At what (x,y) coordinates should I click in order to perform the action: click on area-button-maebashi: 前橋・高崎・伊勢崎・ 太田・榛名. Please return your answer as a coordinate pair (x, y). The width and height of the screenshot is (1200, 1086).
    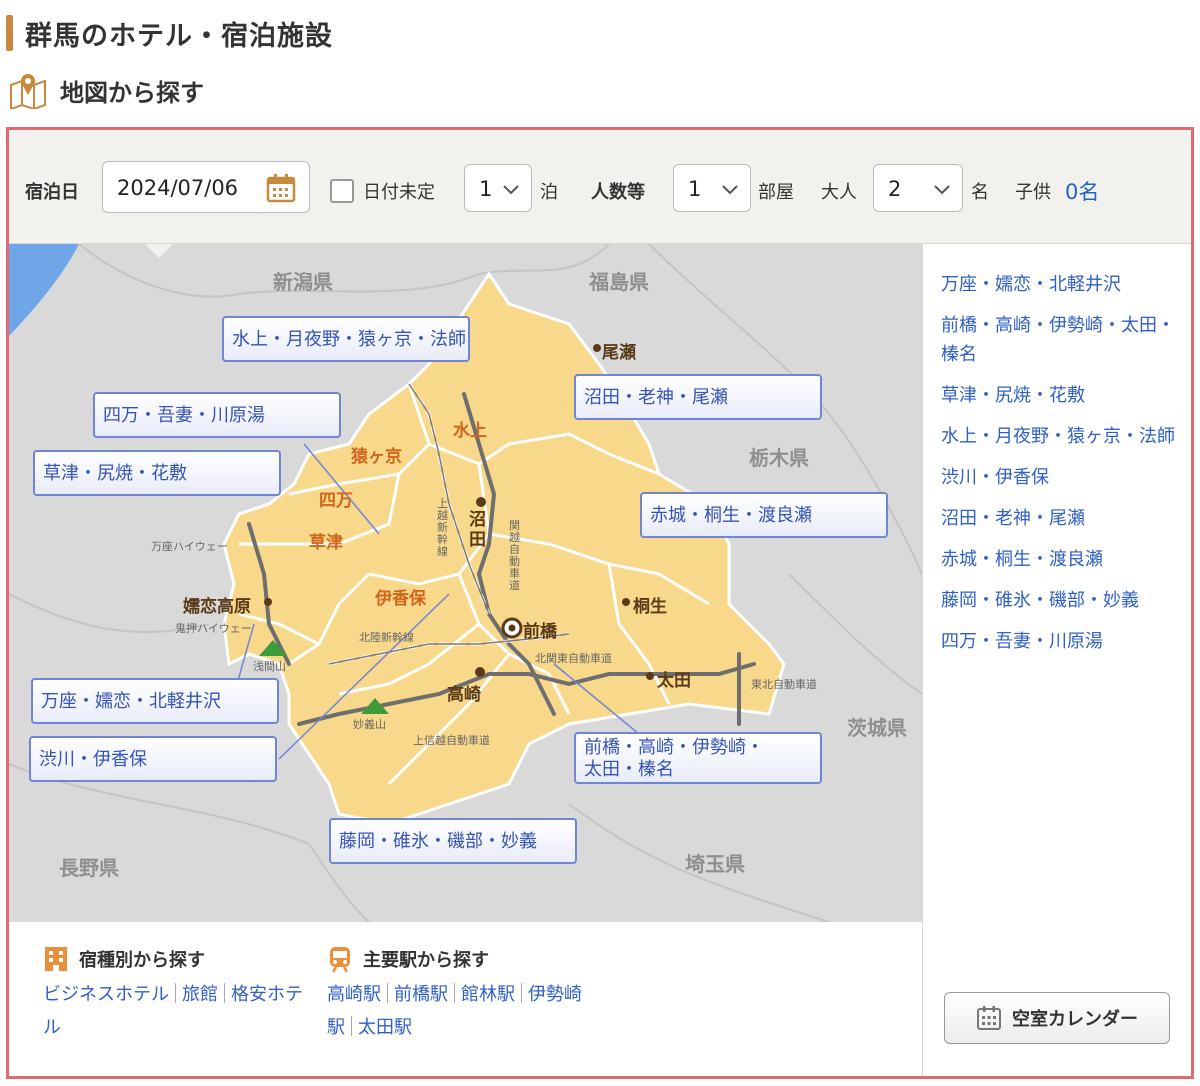
    Looking at the image, I should click on (698, 758).